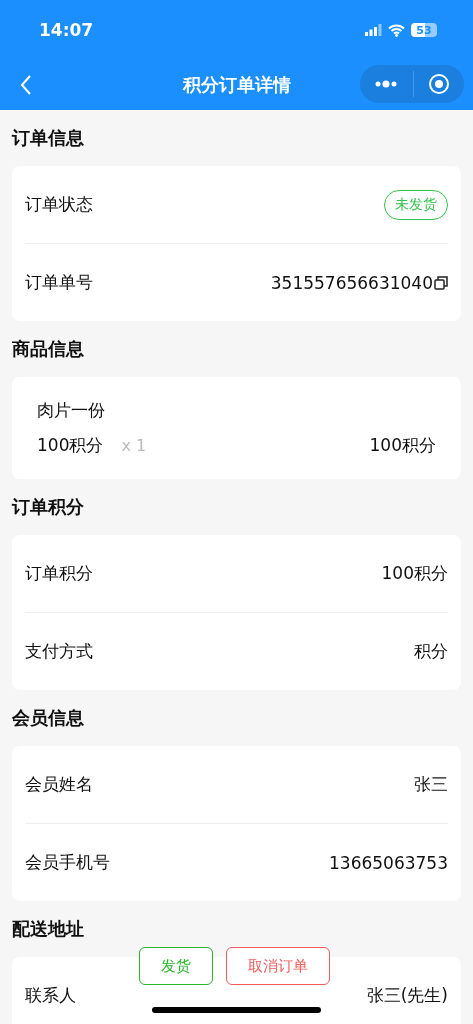  I want to click on action-button: 取消订单, so click(278, 966).